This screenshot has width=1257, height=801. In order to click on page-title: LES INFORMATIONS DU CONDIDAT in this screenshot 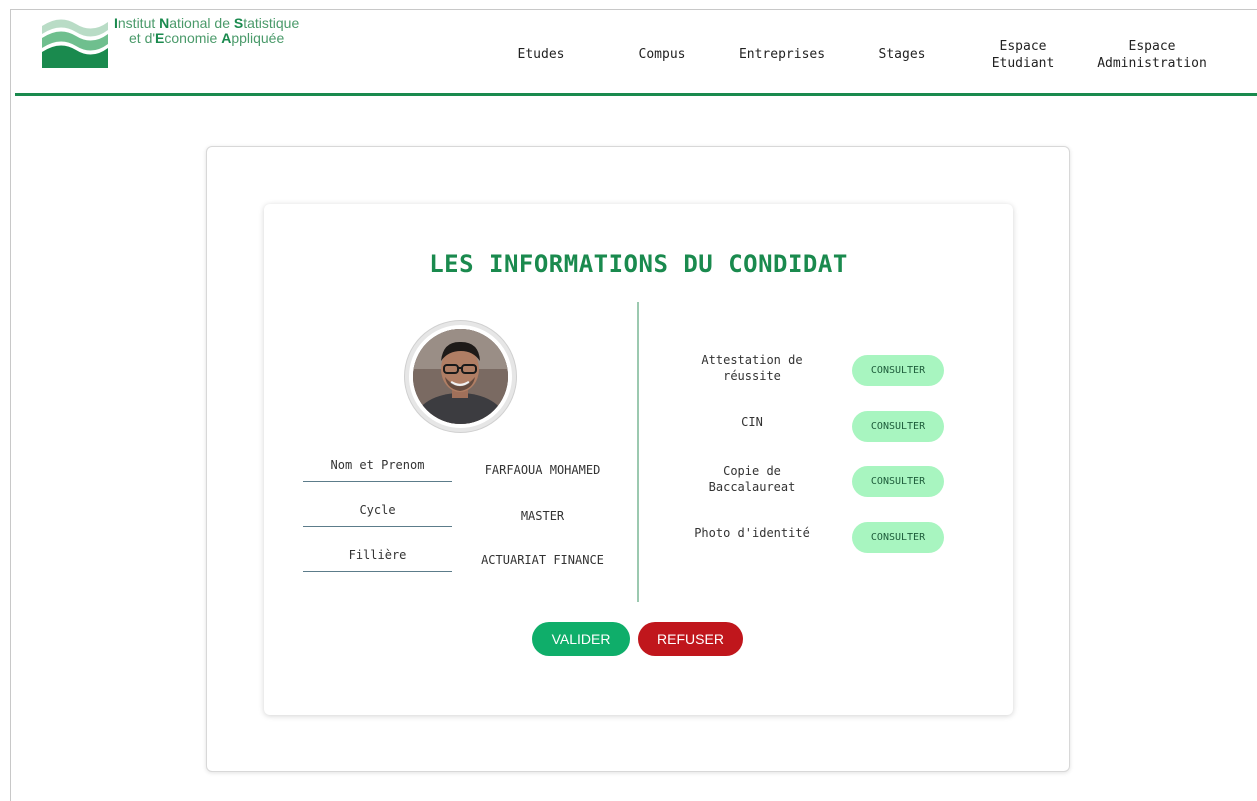, I will do `click(638, 264)`.